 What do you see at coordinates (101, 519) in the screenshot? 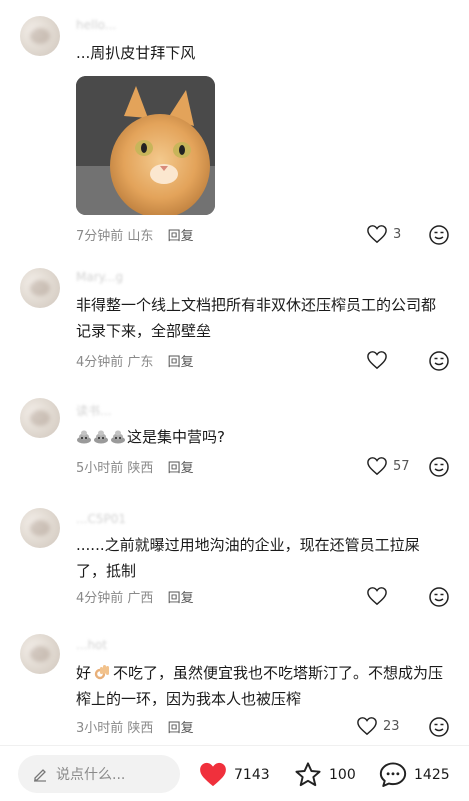
I see `username: ...C5P01` at bounding box center [101, 519].